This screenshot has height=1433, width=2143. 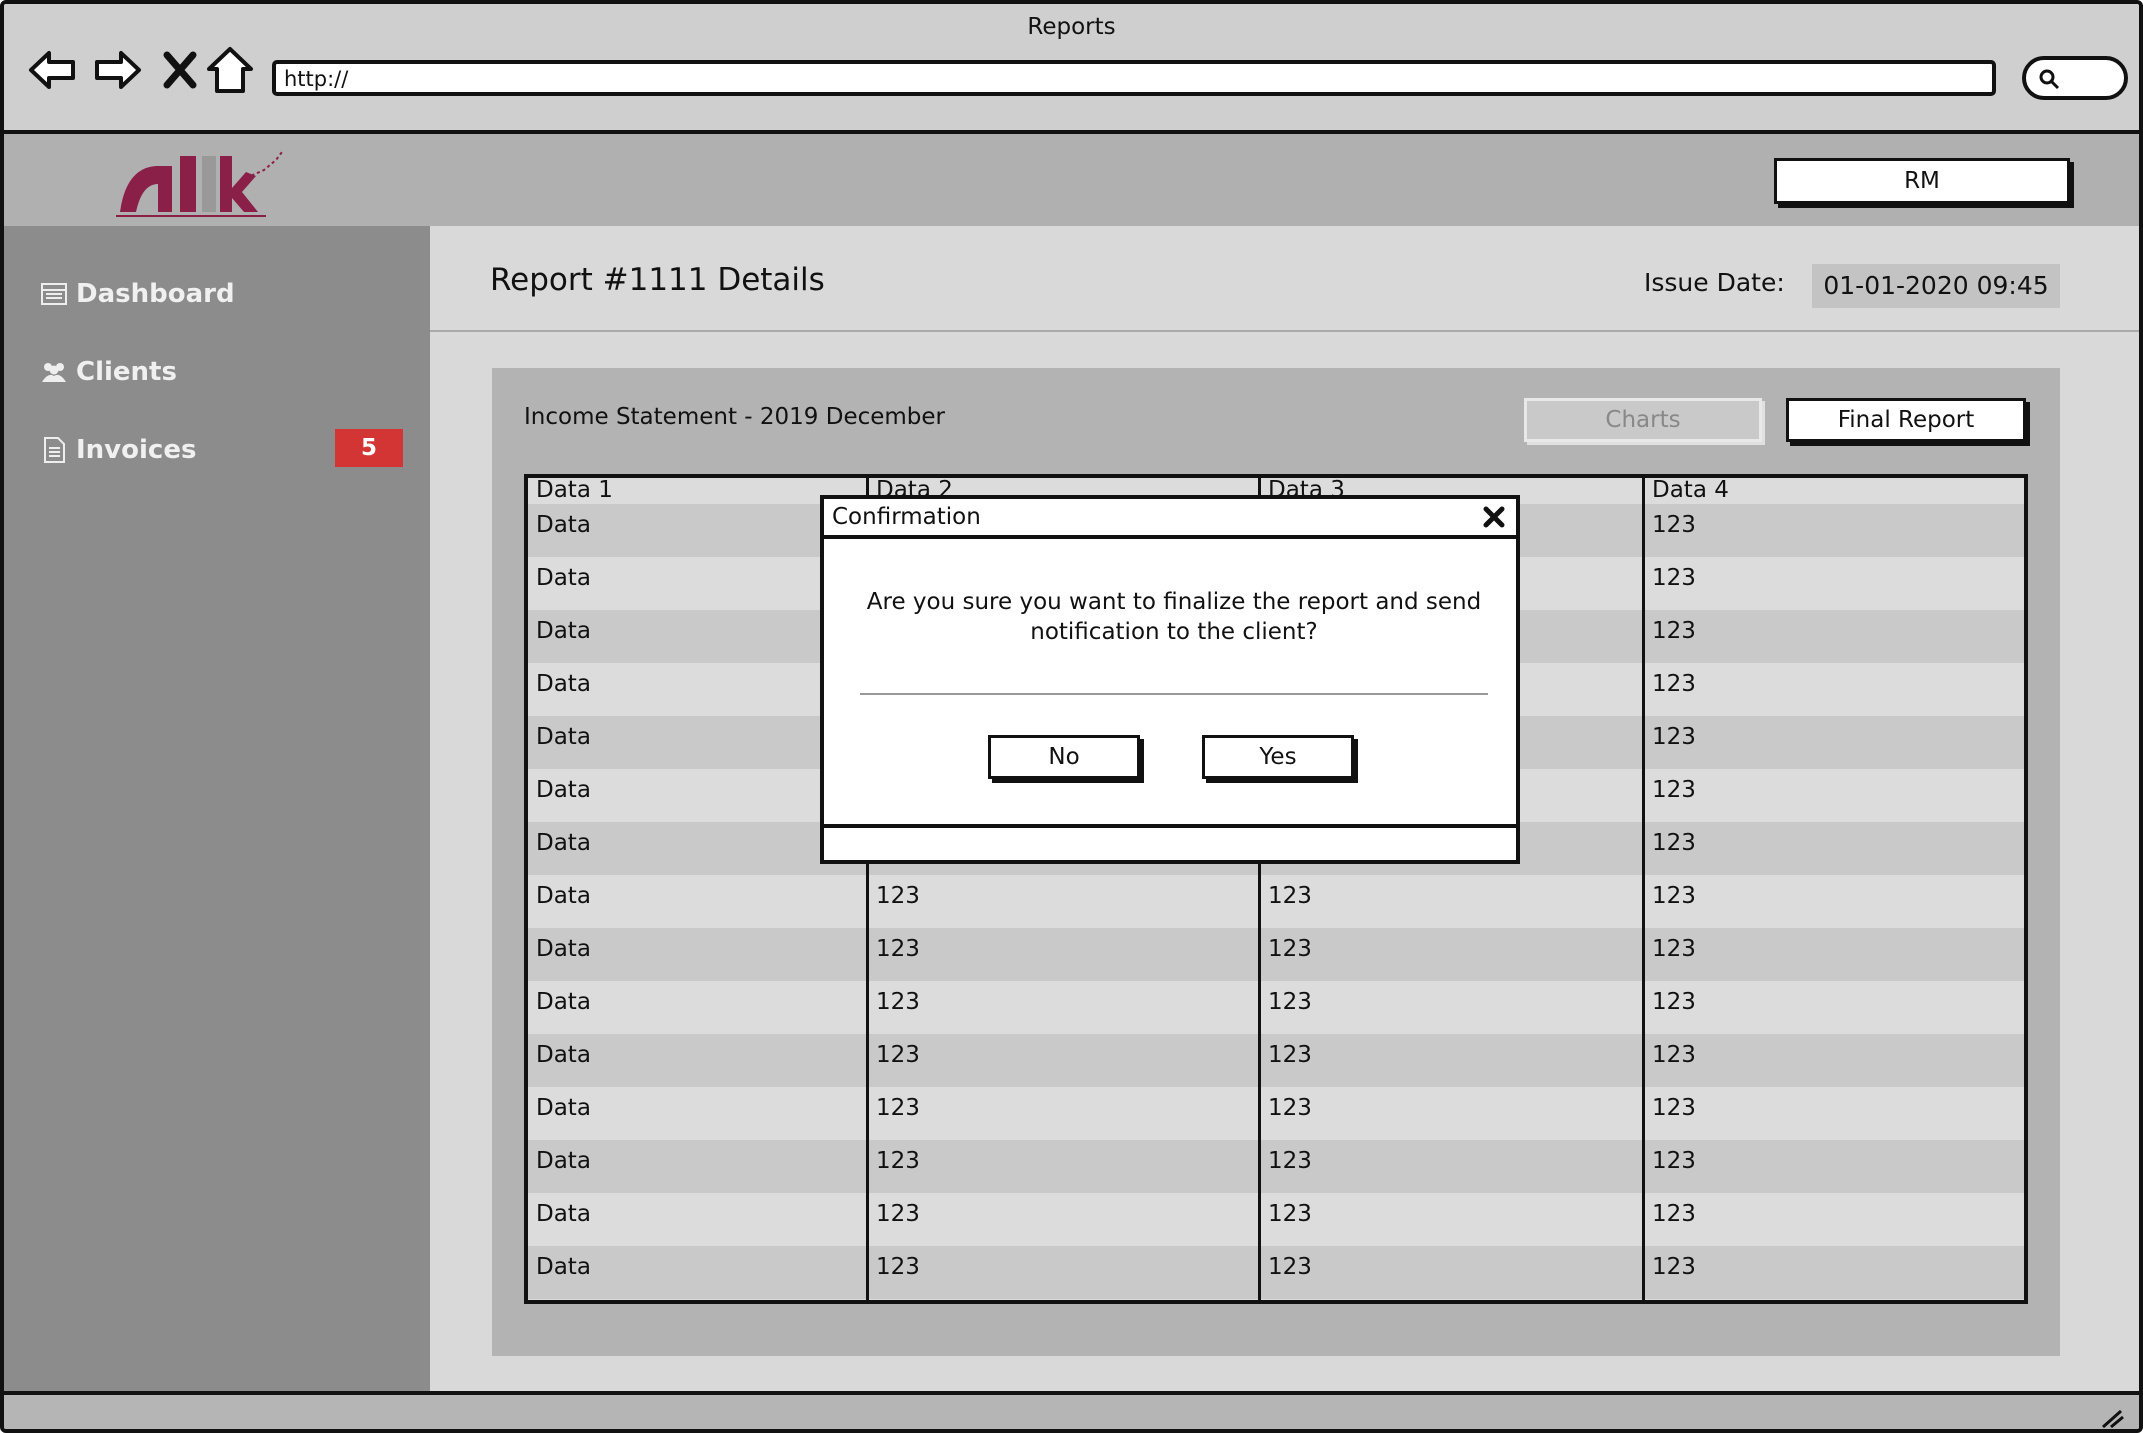 What do you see at coordinates (1284, 331) in the screenshot?
I see `header-divider` at bounding box center [1284, 331].